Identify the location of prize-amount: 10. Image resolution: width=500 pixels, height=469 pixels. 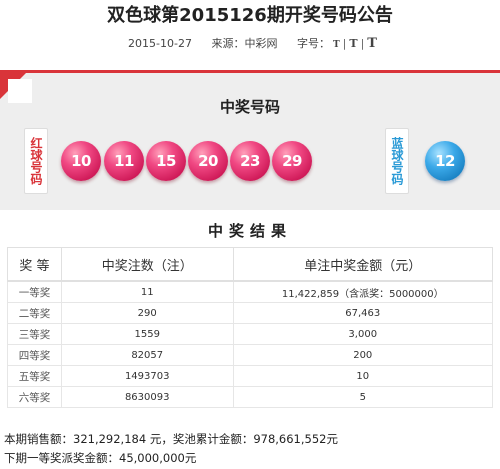
(362, 376).